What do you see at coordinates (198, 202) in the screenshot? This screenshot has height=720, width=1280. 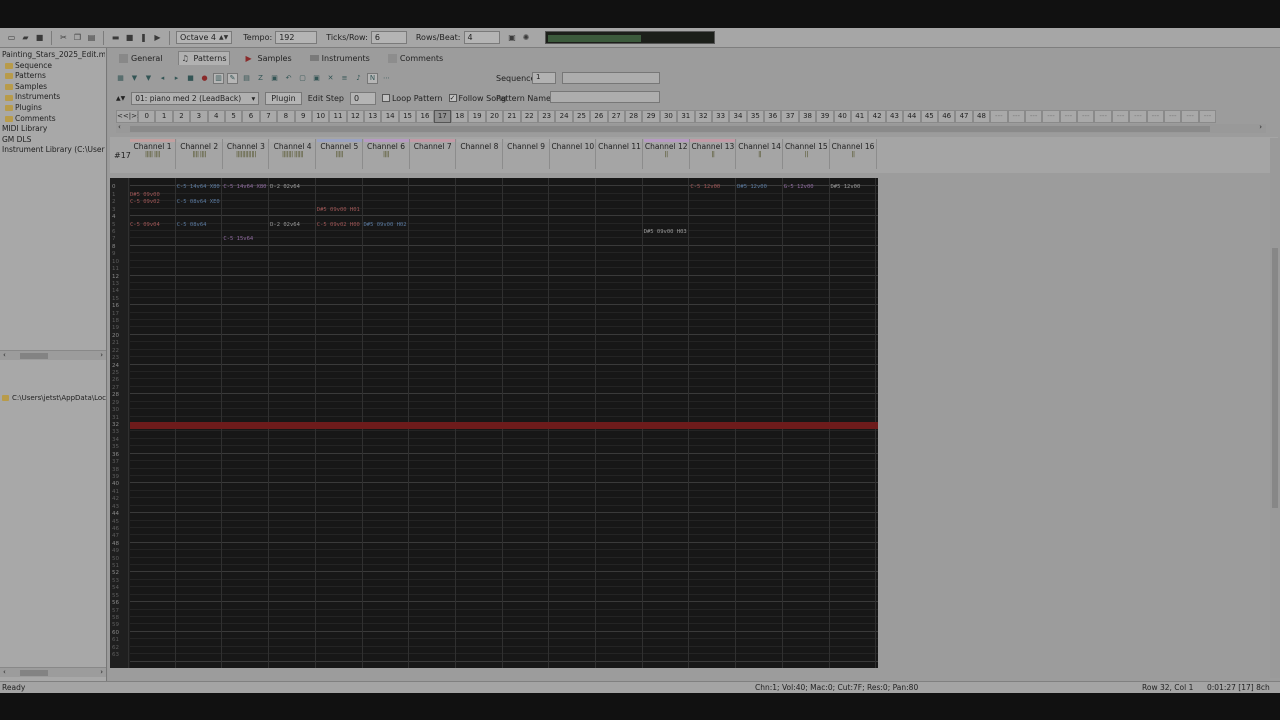 I see `pattern-note-cell: C-5 08v64 XE0` at bounding box center [198, 202].